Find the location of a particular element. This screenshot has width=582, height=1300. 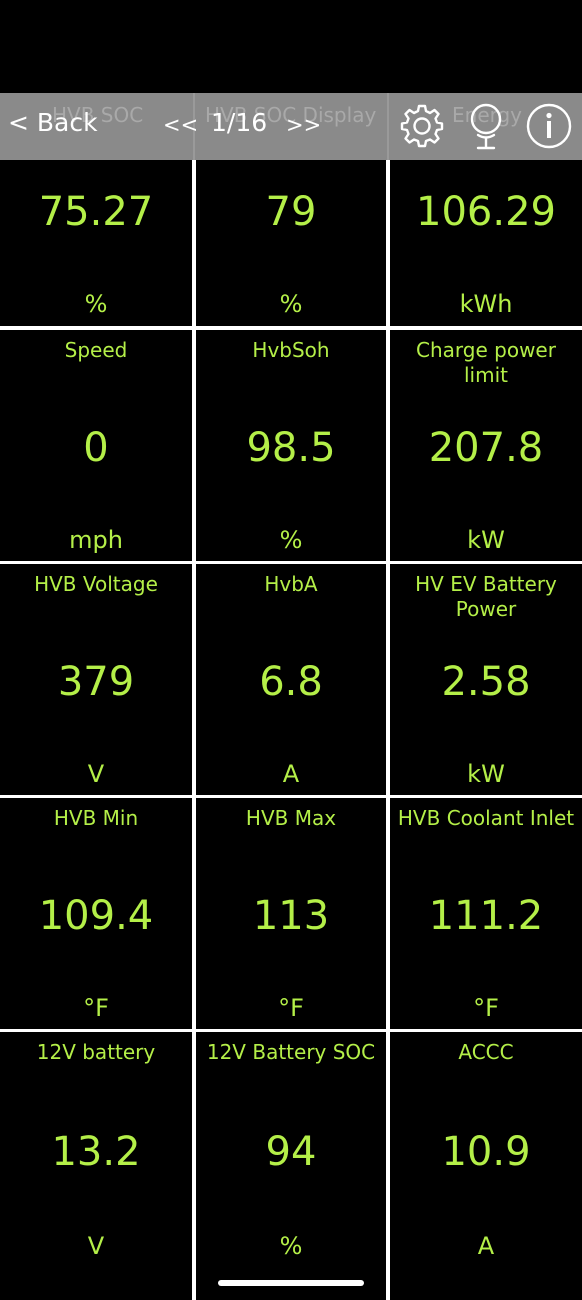

gauge-unit: kWh is located at coordinates (486, 304).